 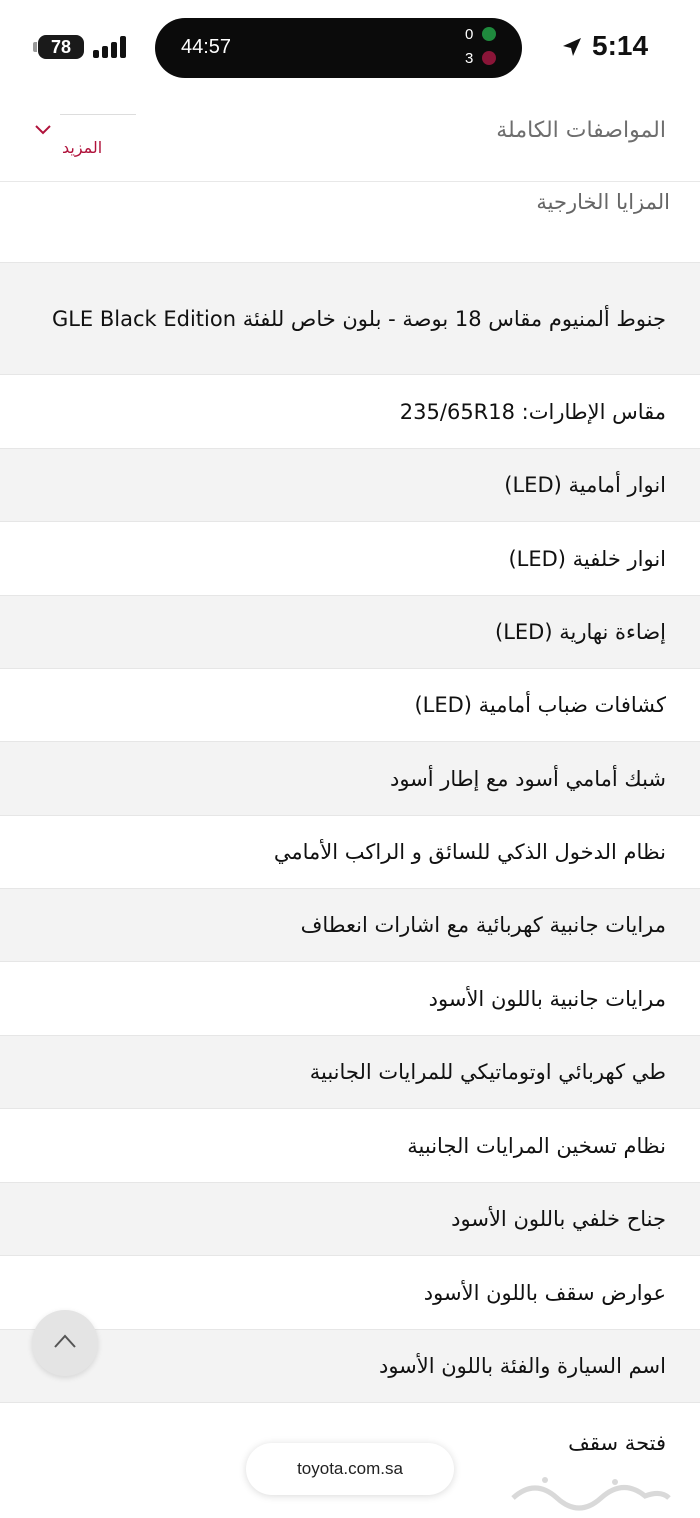 I want to click on more-label: المزيد, so click(x=82, y=147).